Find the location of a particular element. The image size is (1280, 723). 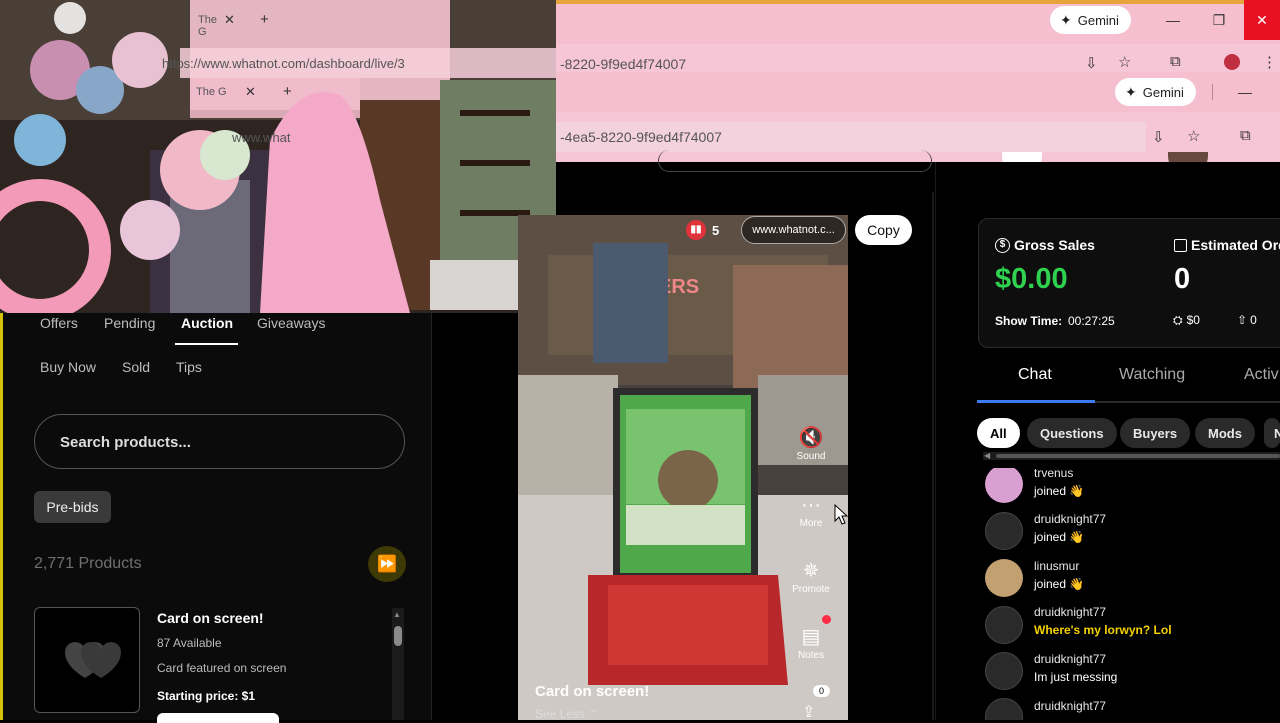

promote-star-icon: ✵ is located at coordinates (811, 571).